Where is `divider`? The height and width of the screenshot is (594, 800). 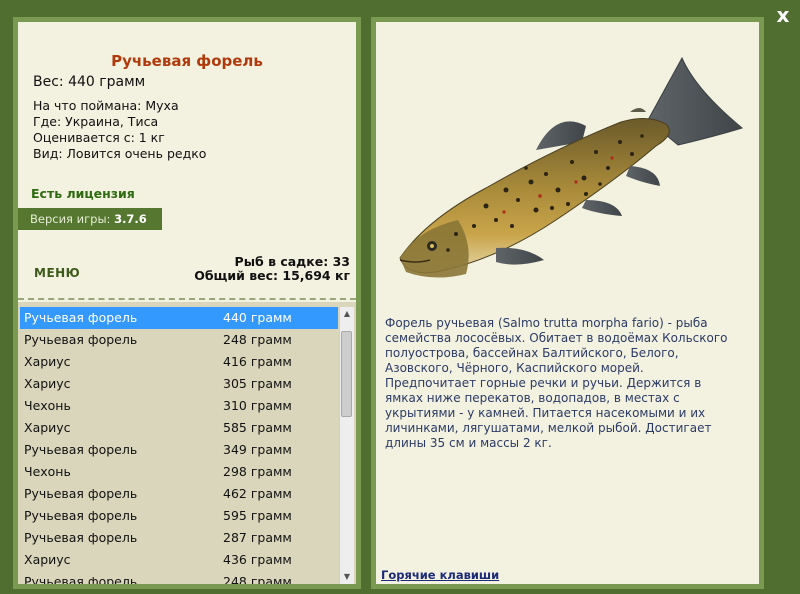 divider is located at coordinates (187, 299).